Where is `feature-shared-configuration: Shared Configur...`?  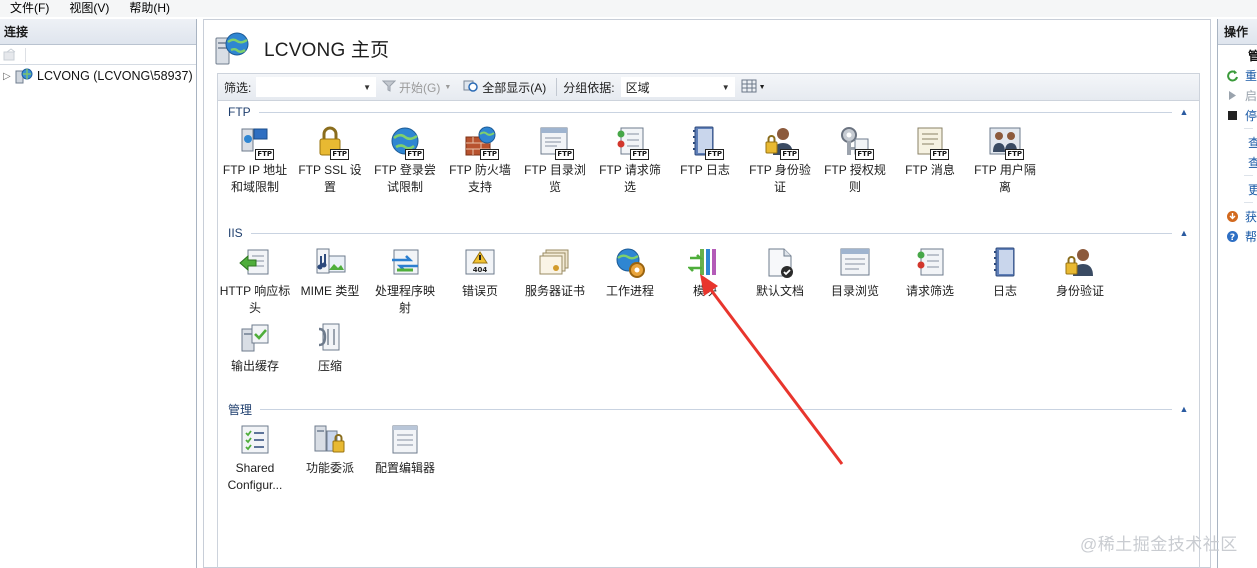
feature-shared-configuration: Shared Configur... is located at coordinates (255, 458).